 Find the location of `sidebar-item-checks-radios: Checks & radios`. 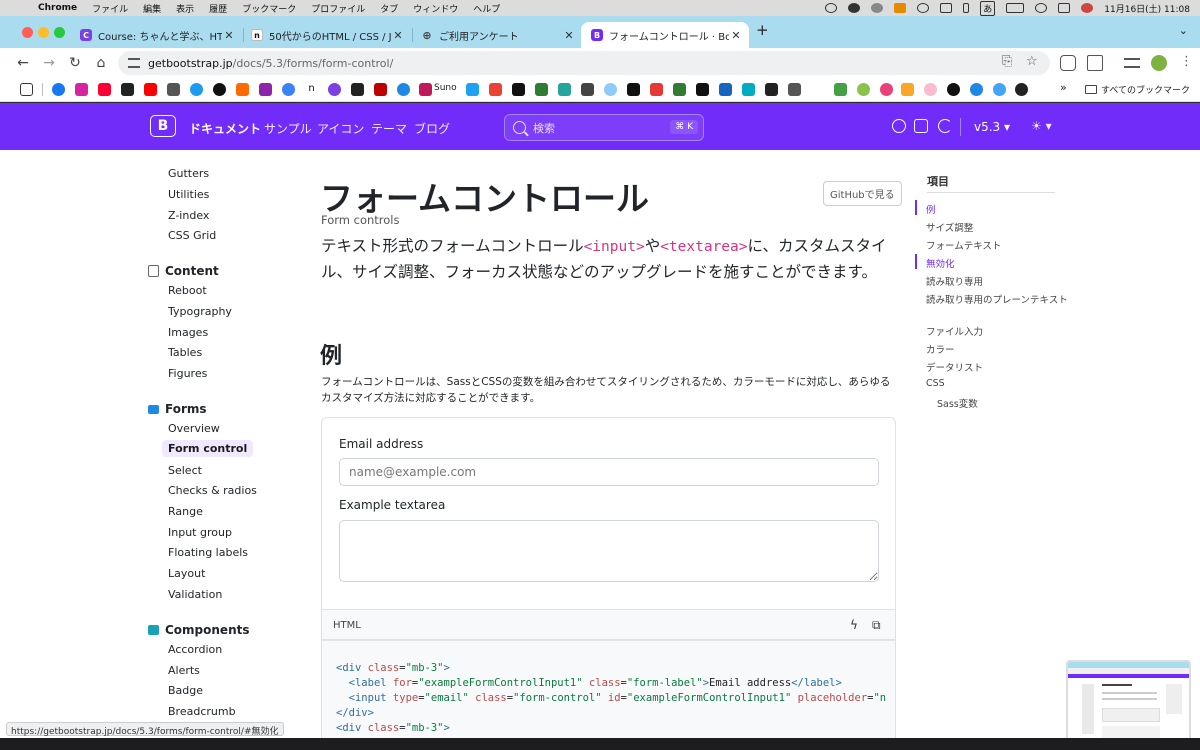

sidebar-item-checks-radios: Checks & radios is located at coordinates (212, 490).